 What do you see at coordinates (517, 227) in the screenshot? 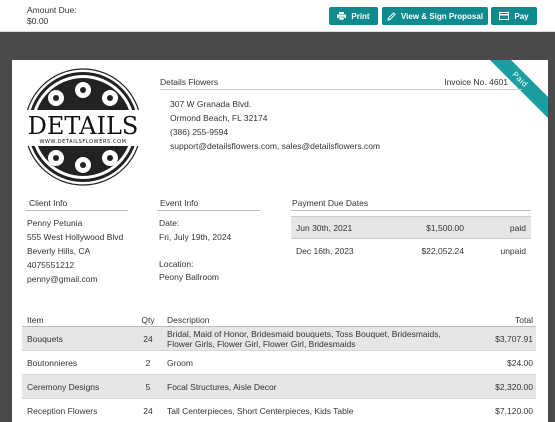
I see `payment-status: paid` at bounding box center [517, 227].